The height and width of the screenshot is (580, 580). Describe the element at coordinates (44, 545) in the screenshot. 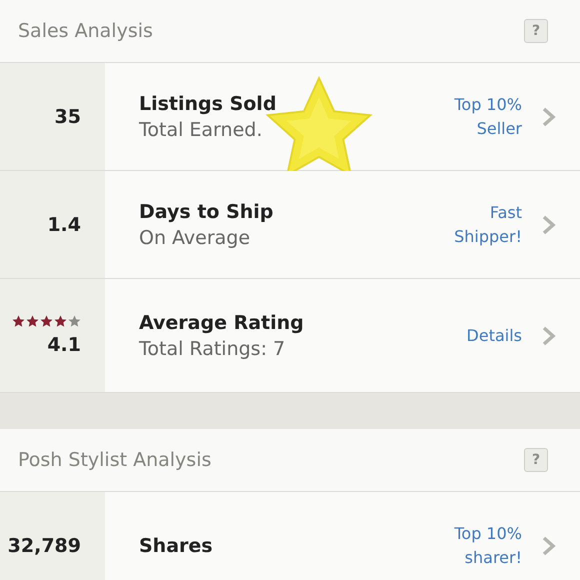

I see `stat-value: 32,789` at that location.